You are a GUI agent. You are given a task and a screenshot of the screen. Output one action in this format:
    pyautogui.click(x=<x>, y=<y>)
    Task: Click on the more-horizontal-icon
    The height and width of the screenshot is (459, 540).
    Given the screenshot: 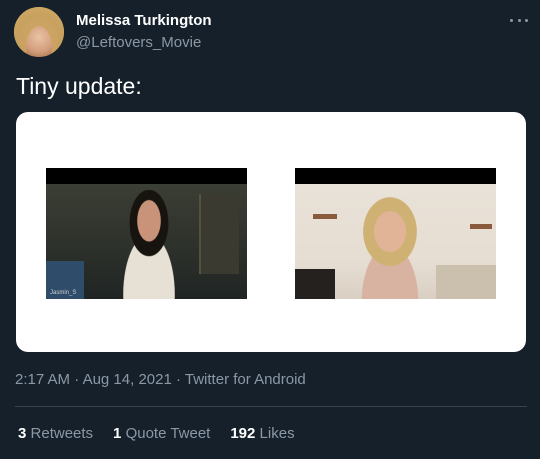 What is the action you would take?
    pyautogui.click(x=519, y=20)
    